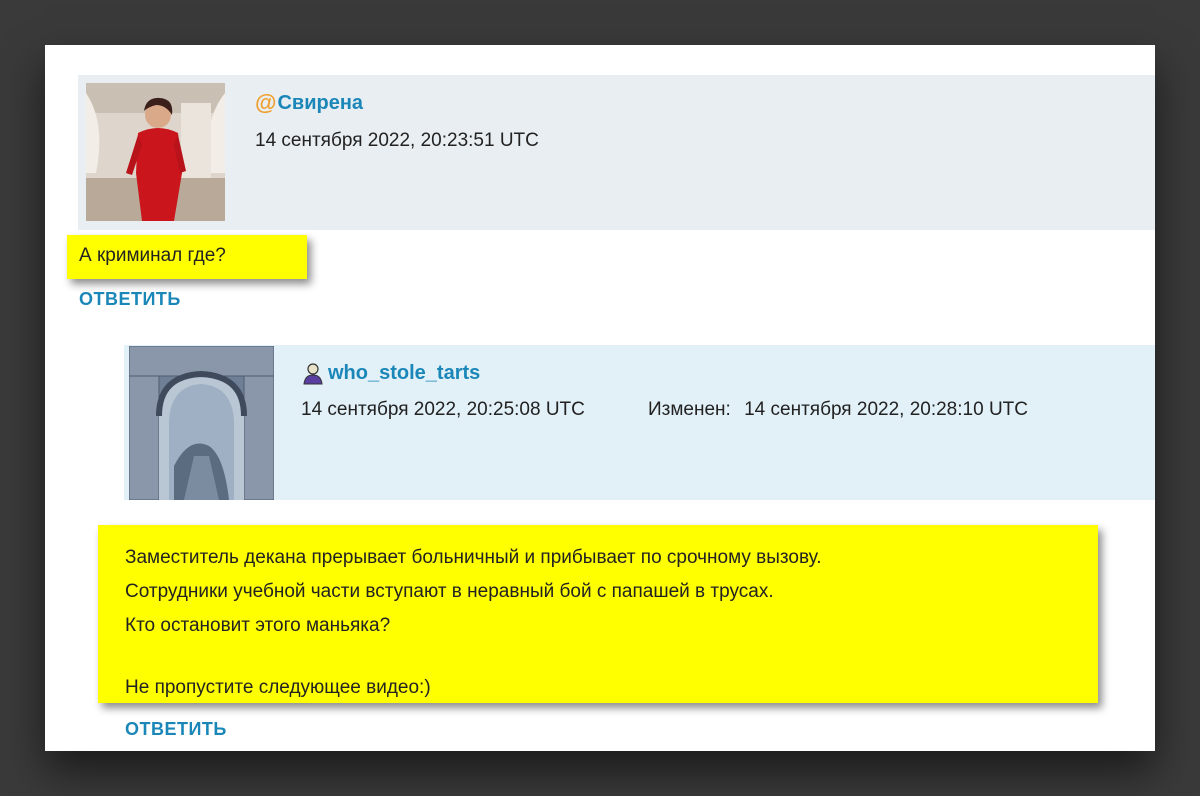  What do you see at coordinates (258, 625) in the screenshot?
I see `comment-text-line: Кто остановит этого маньяка?` at bounding box center [258, 625].